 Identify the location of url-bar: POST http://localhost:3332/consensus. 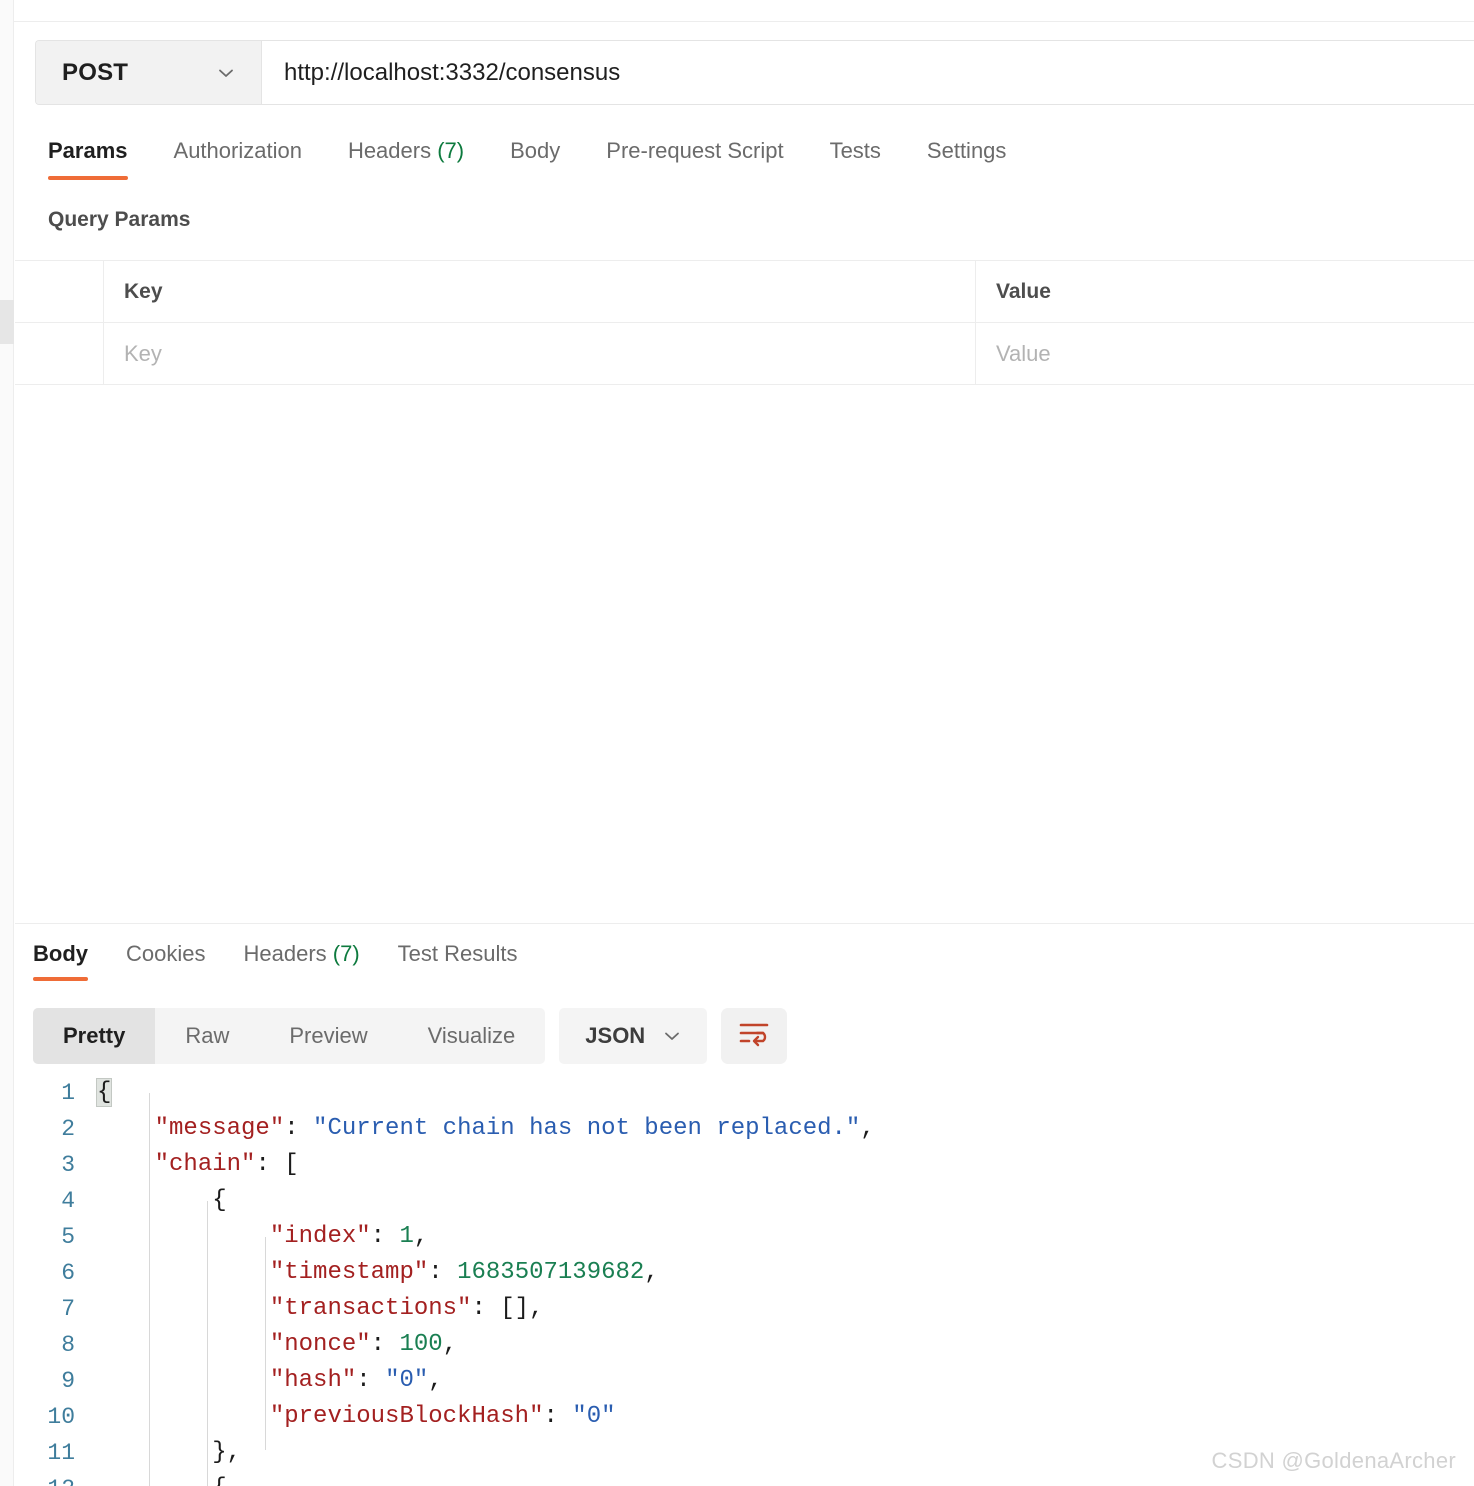
(754, 72).